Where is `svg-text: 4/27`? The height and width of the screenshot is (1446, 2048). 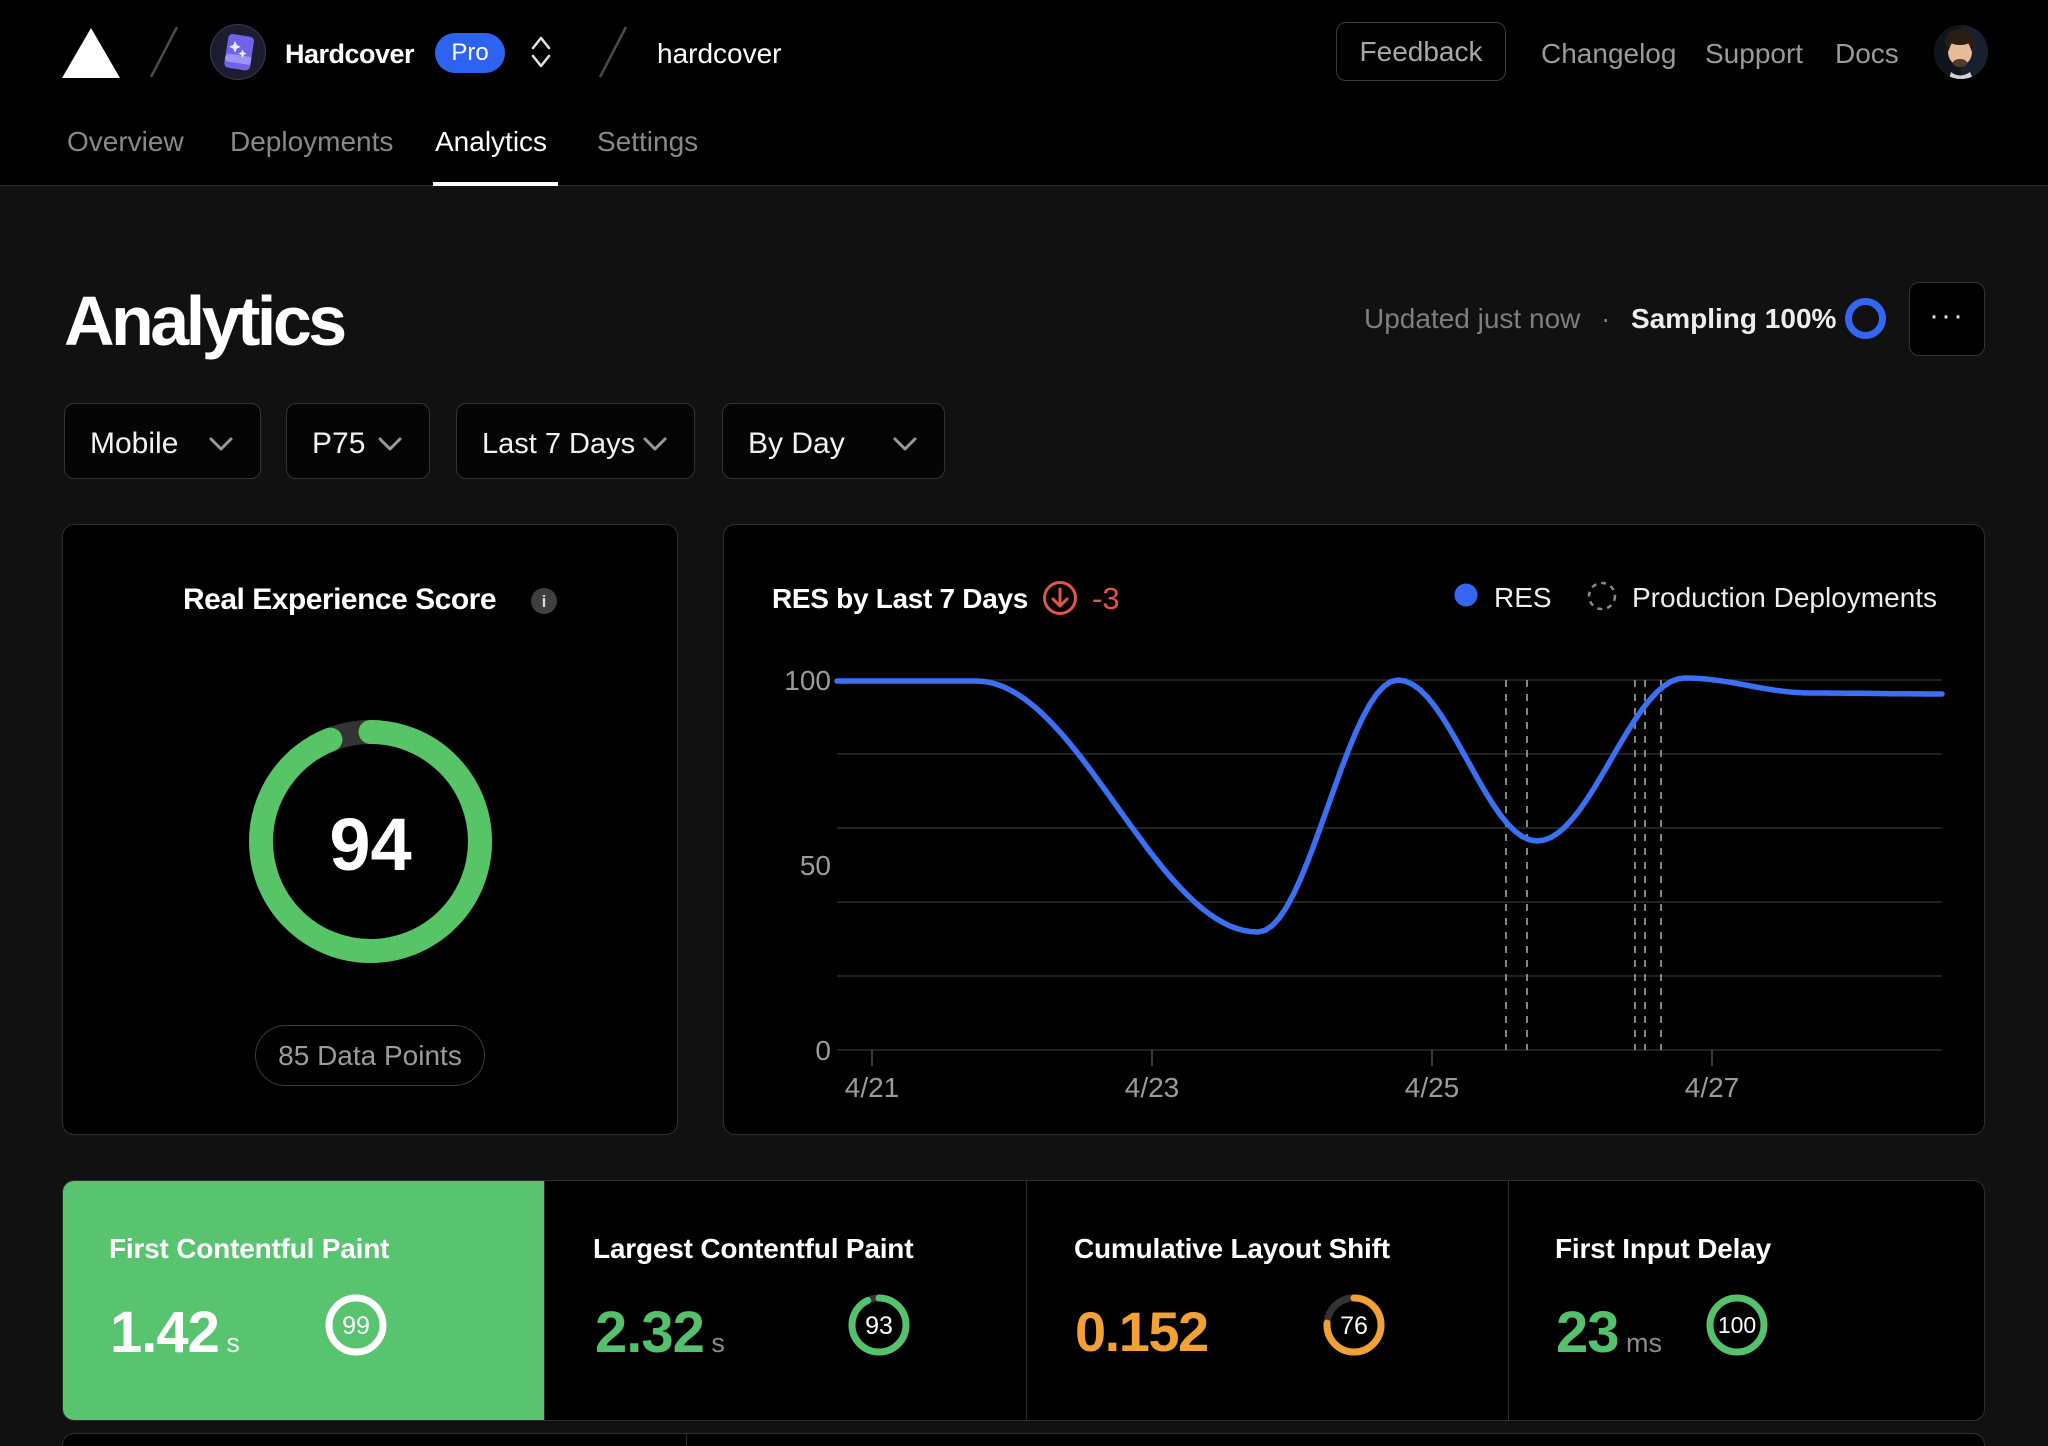 svg-text: 4/27 is located at coordinates (1712, 1087).